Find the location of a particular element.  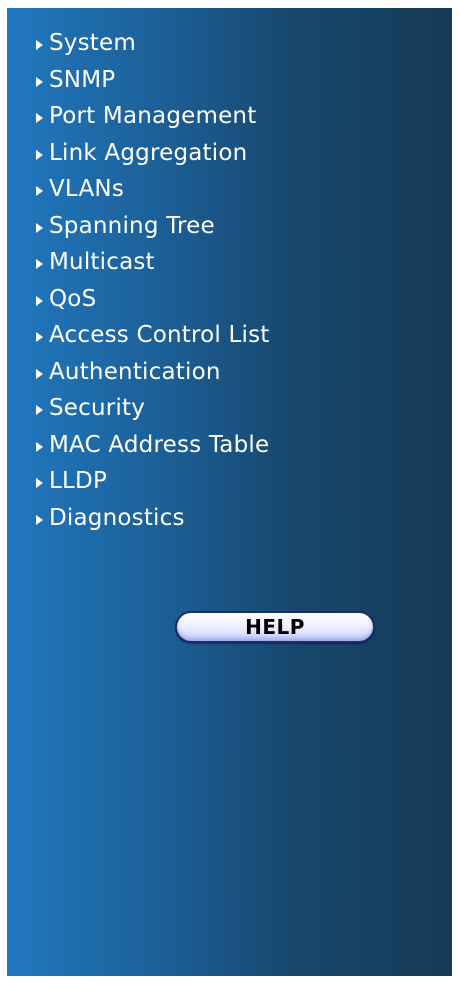

menu-item-diagnostics: Diagnostics is located at coordinates (153, 518).